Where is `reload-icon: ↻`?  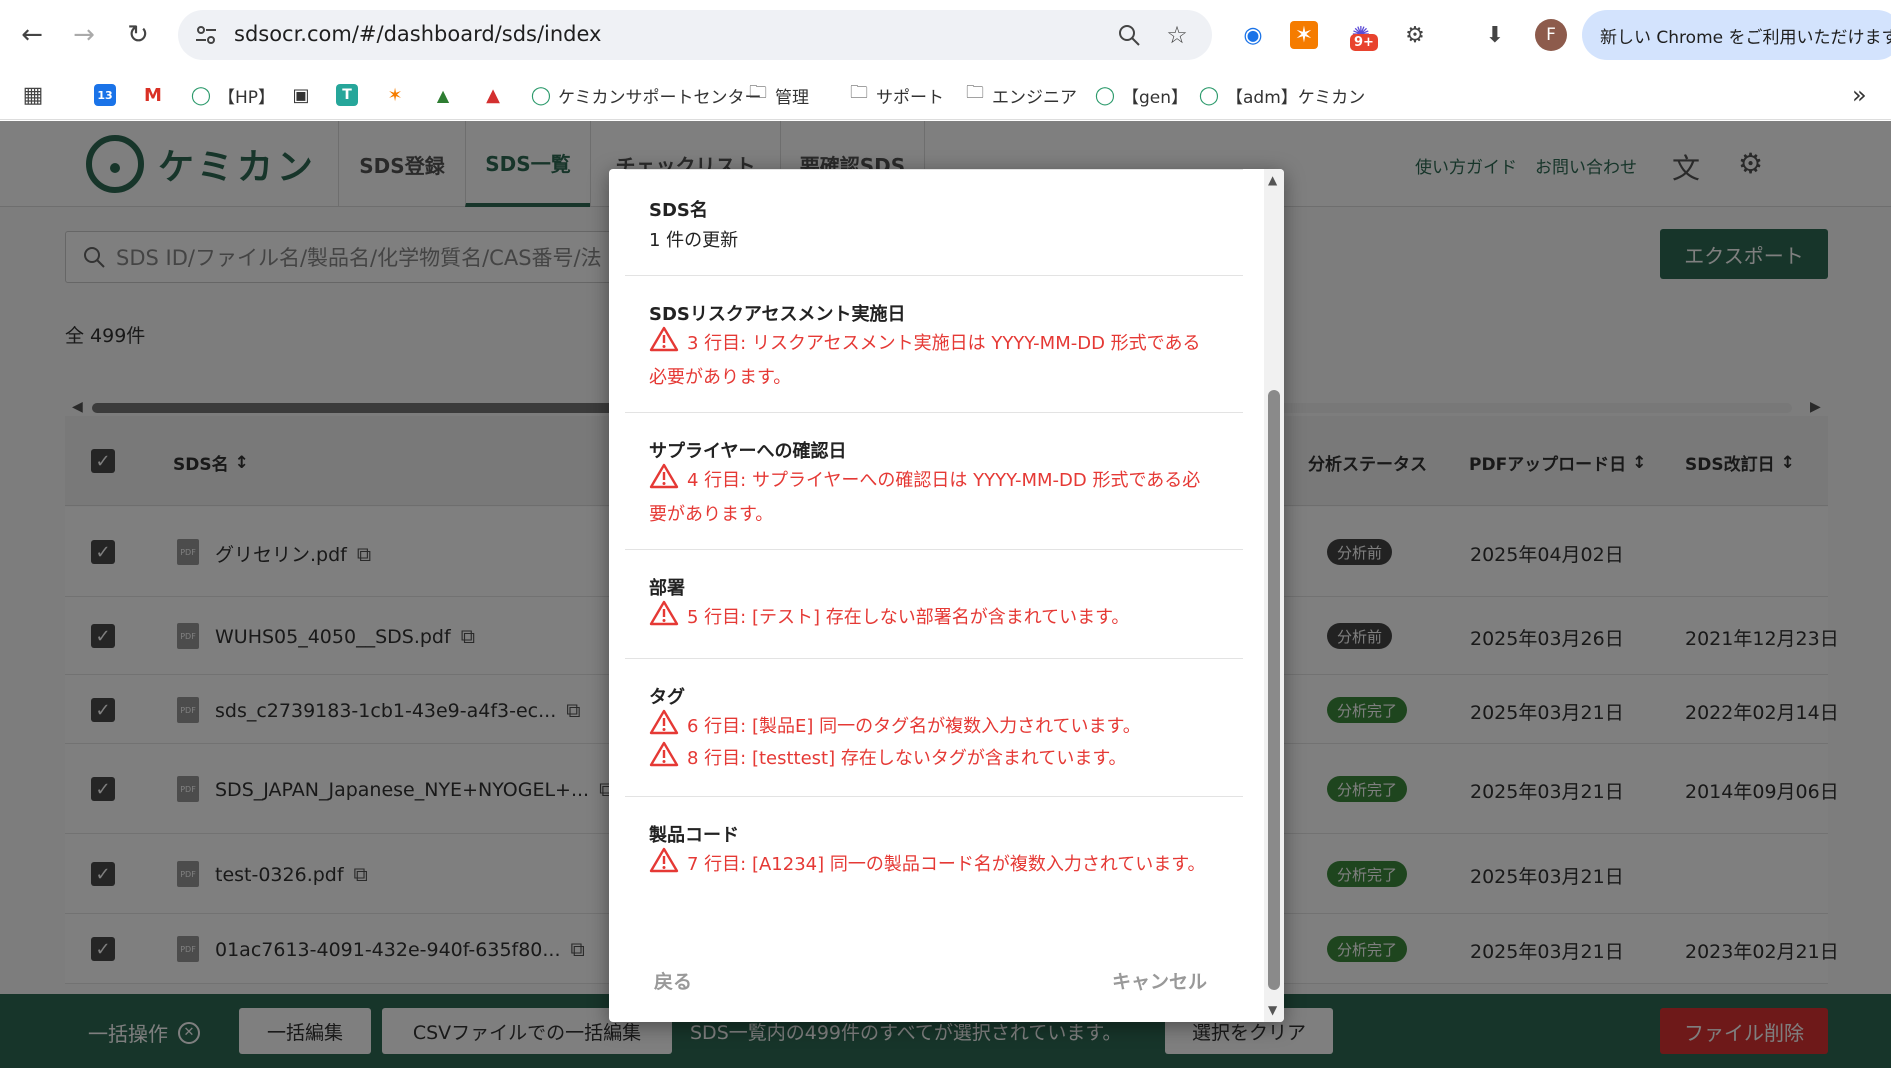
reload-icon: ↻ is located at coordinates (138, 35).